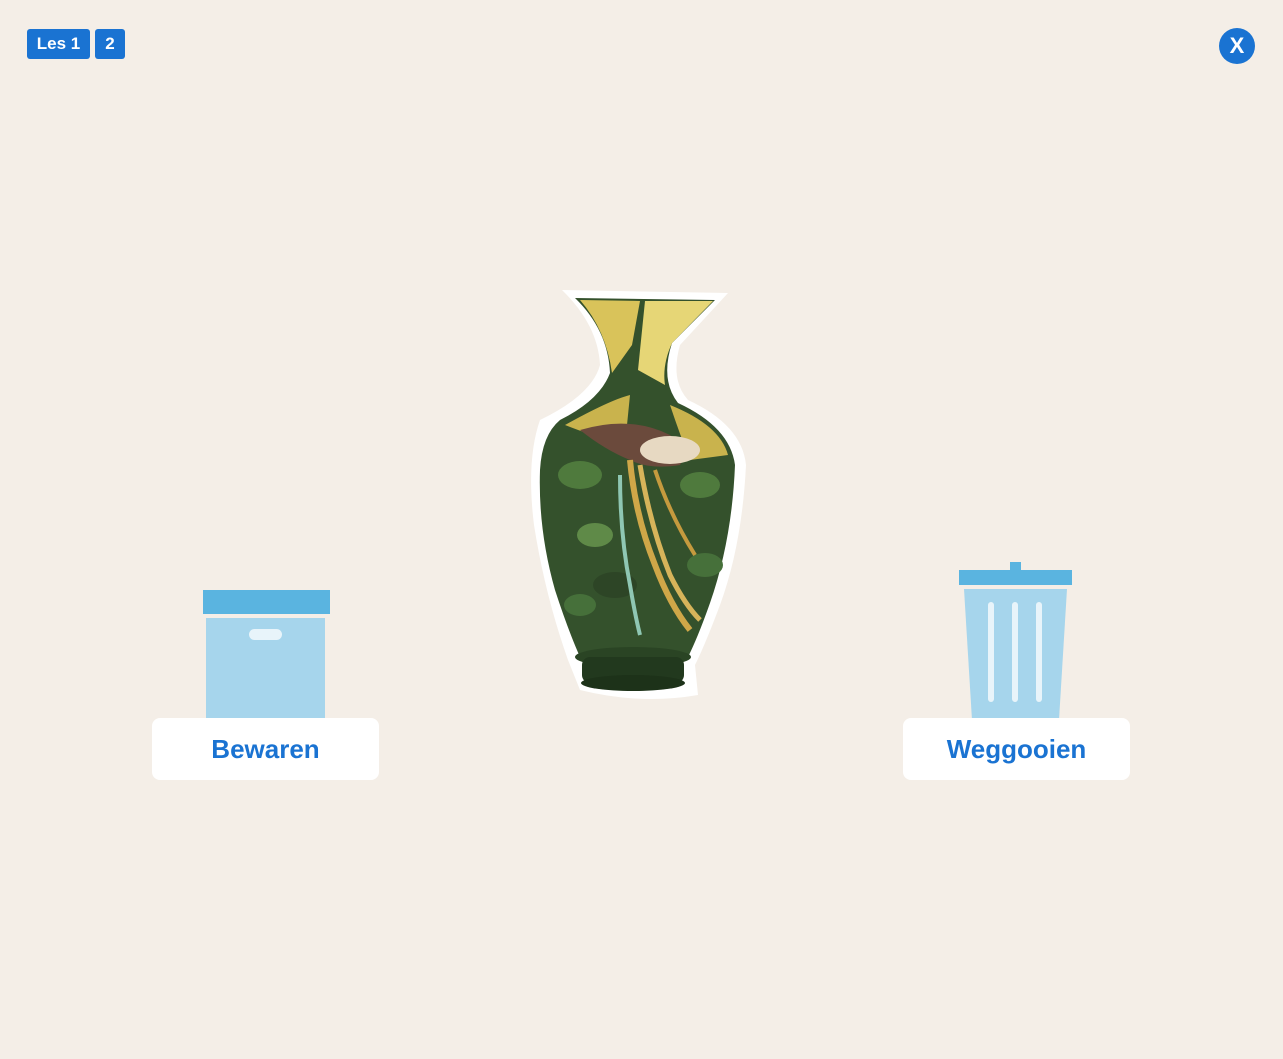 The height and width of the screenshot is (1059, 1283). What do you see at coordinates (265, 749) in the screenshot?
I see `keep-button: Bewaren` at bounding box center [265, 749].